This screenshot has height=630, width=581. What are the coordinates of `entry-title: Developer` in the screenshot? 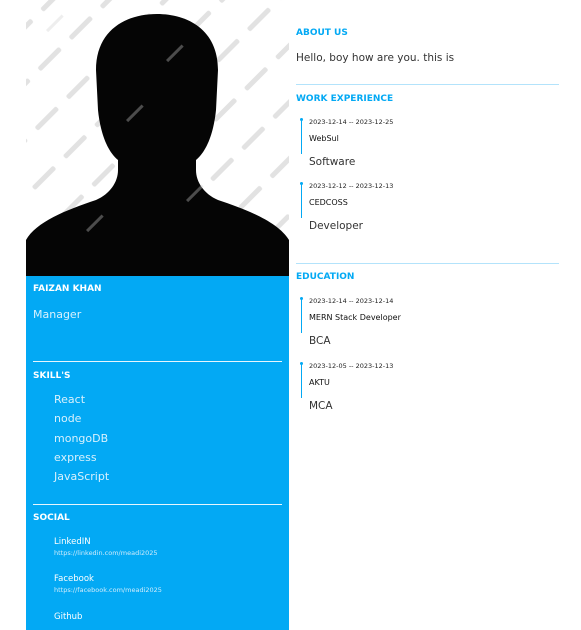 It's located at (336, 226).